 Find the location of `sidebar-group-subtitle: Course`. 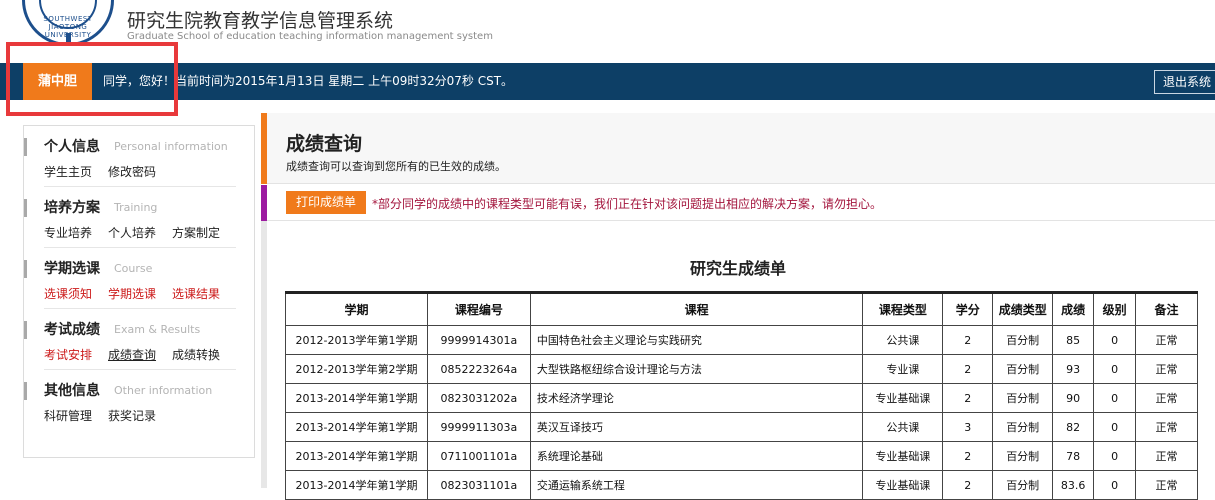

sidebar-group-subtitle: Course is located at coordinates (133, 268).